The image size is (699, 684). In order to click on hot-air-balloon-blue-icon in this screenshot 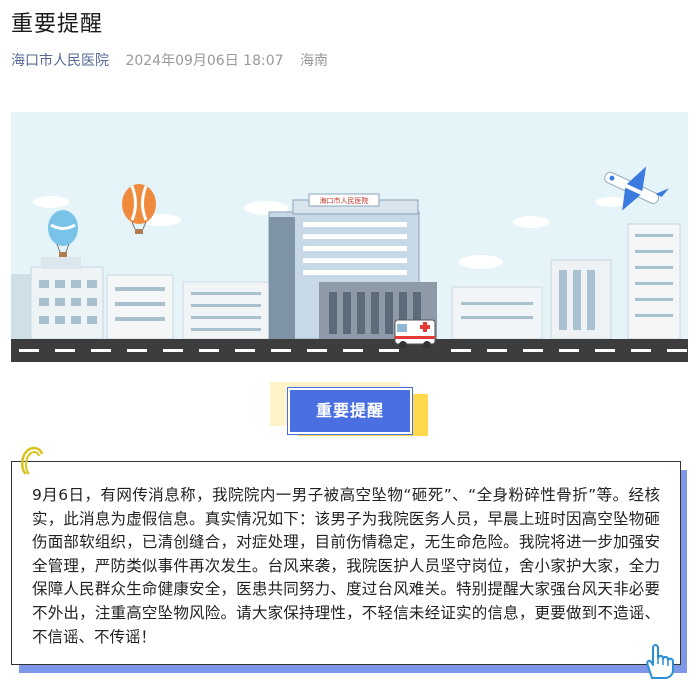, I will do `click(63, 233)`.